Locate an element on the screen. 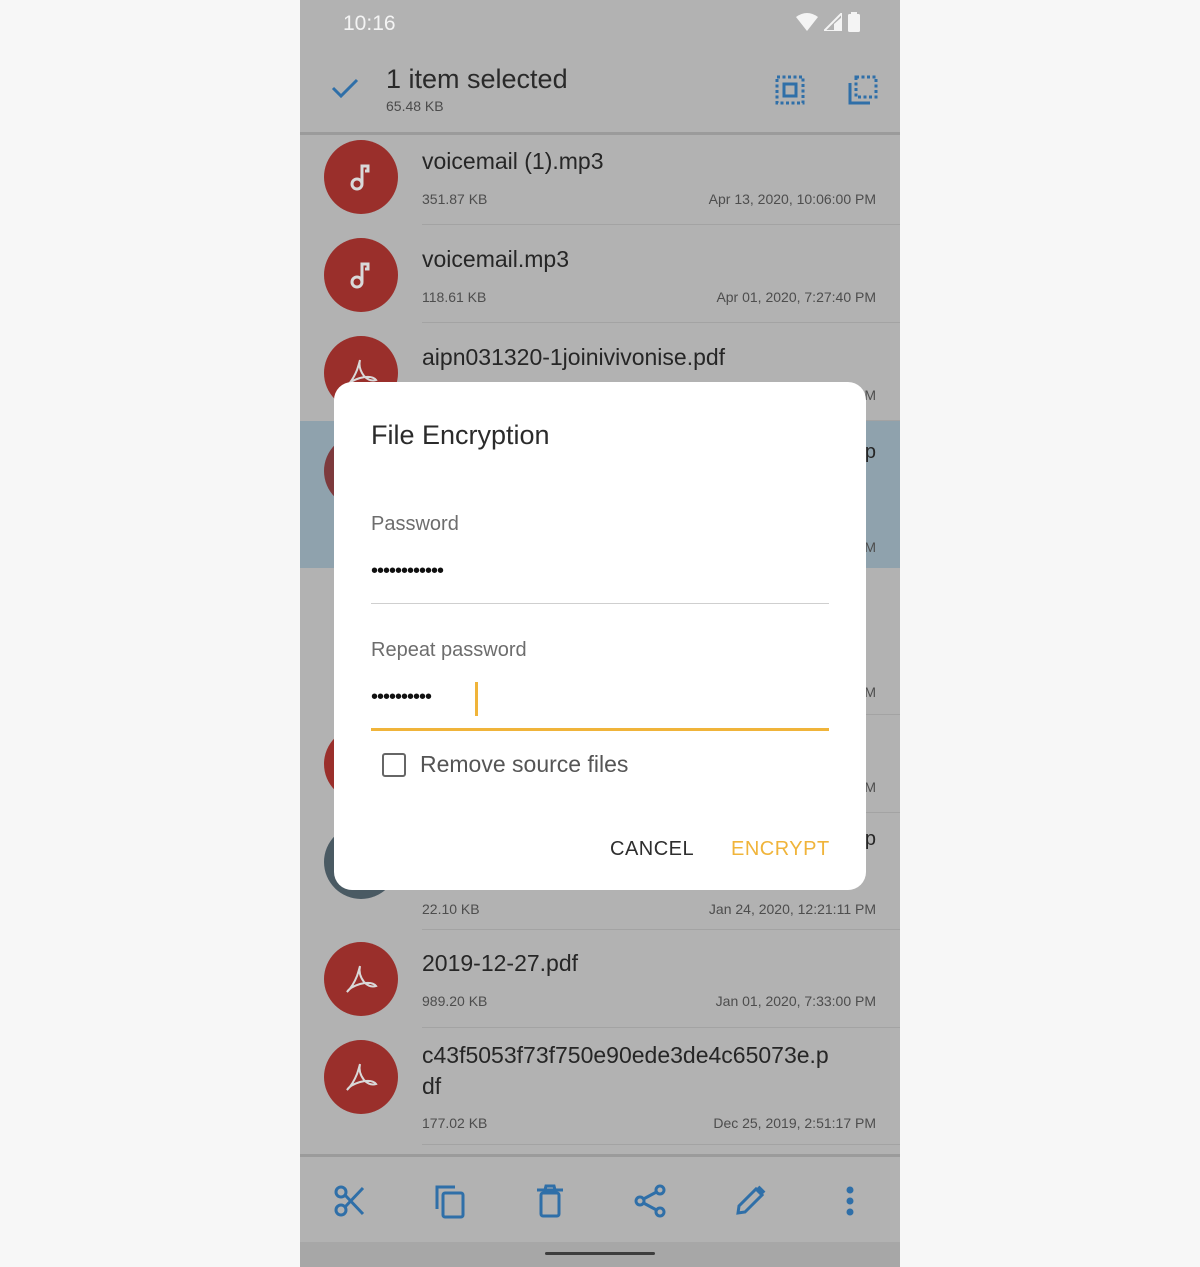 Image resolution: width=1200 pixels, height=1267 pixels. home-gesture-handle is located at coordinates (600, 1253).